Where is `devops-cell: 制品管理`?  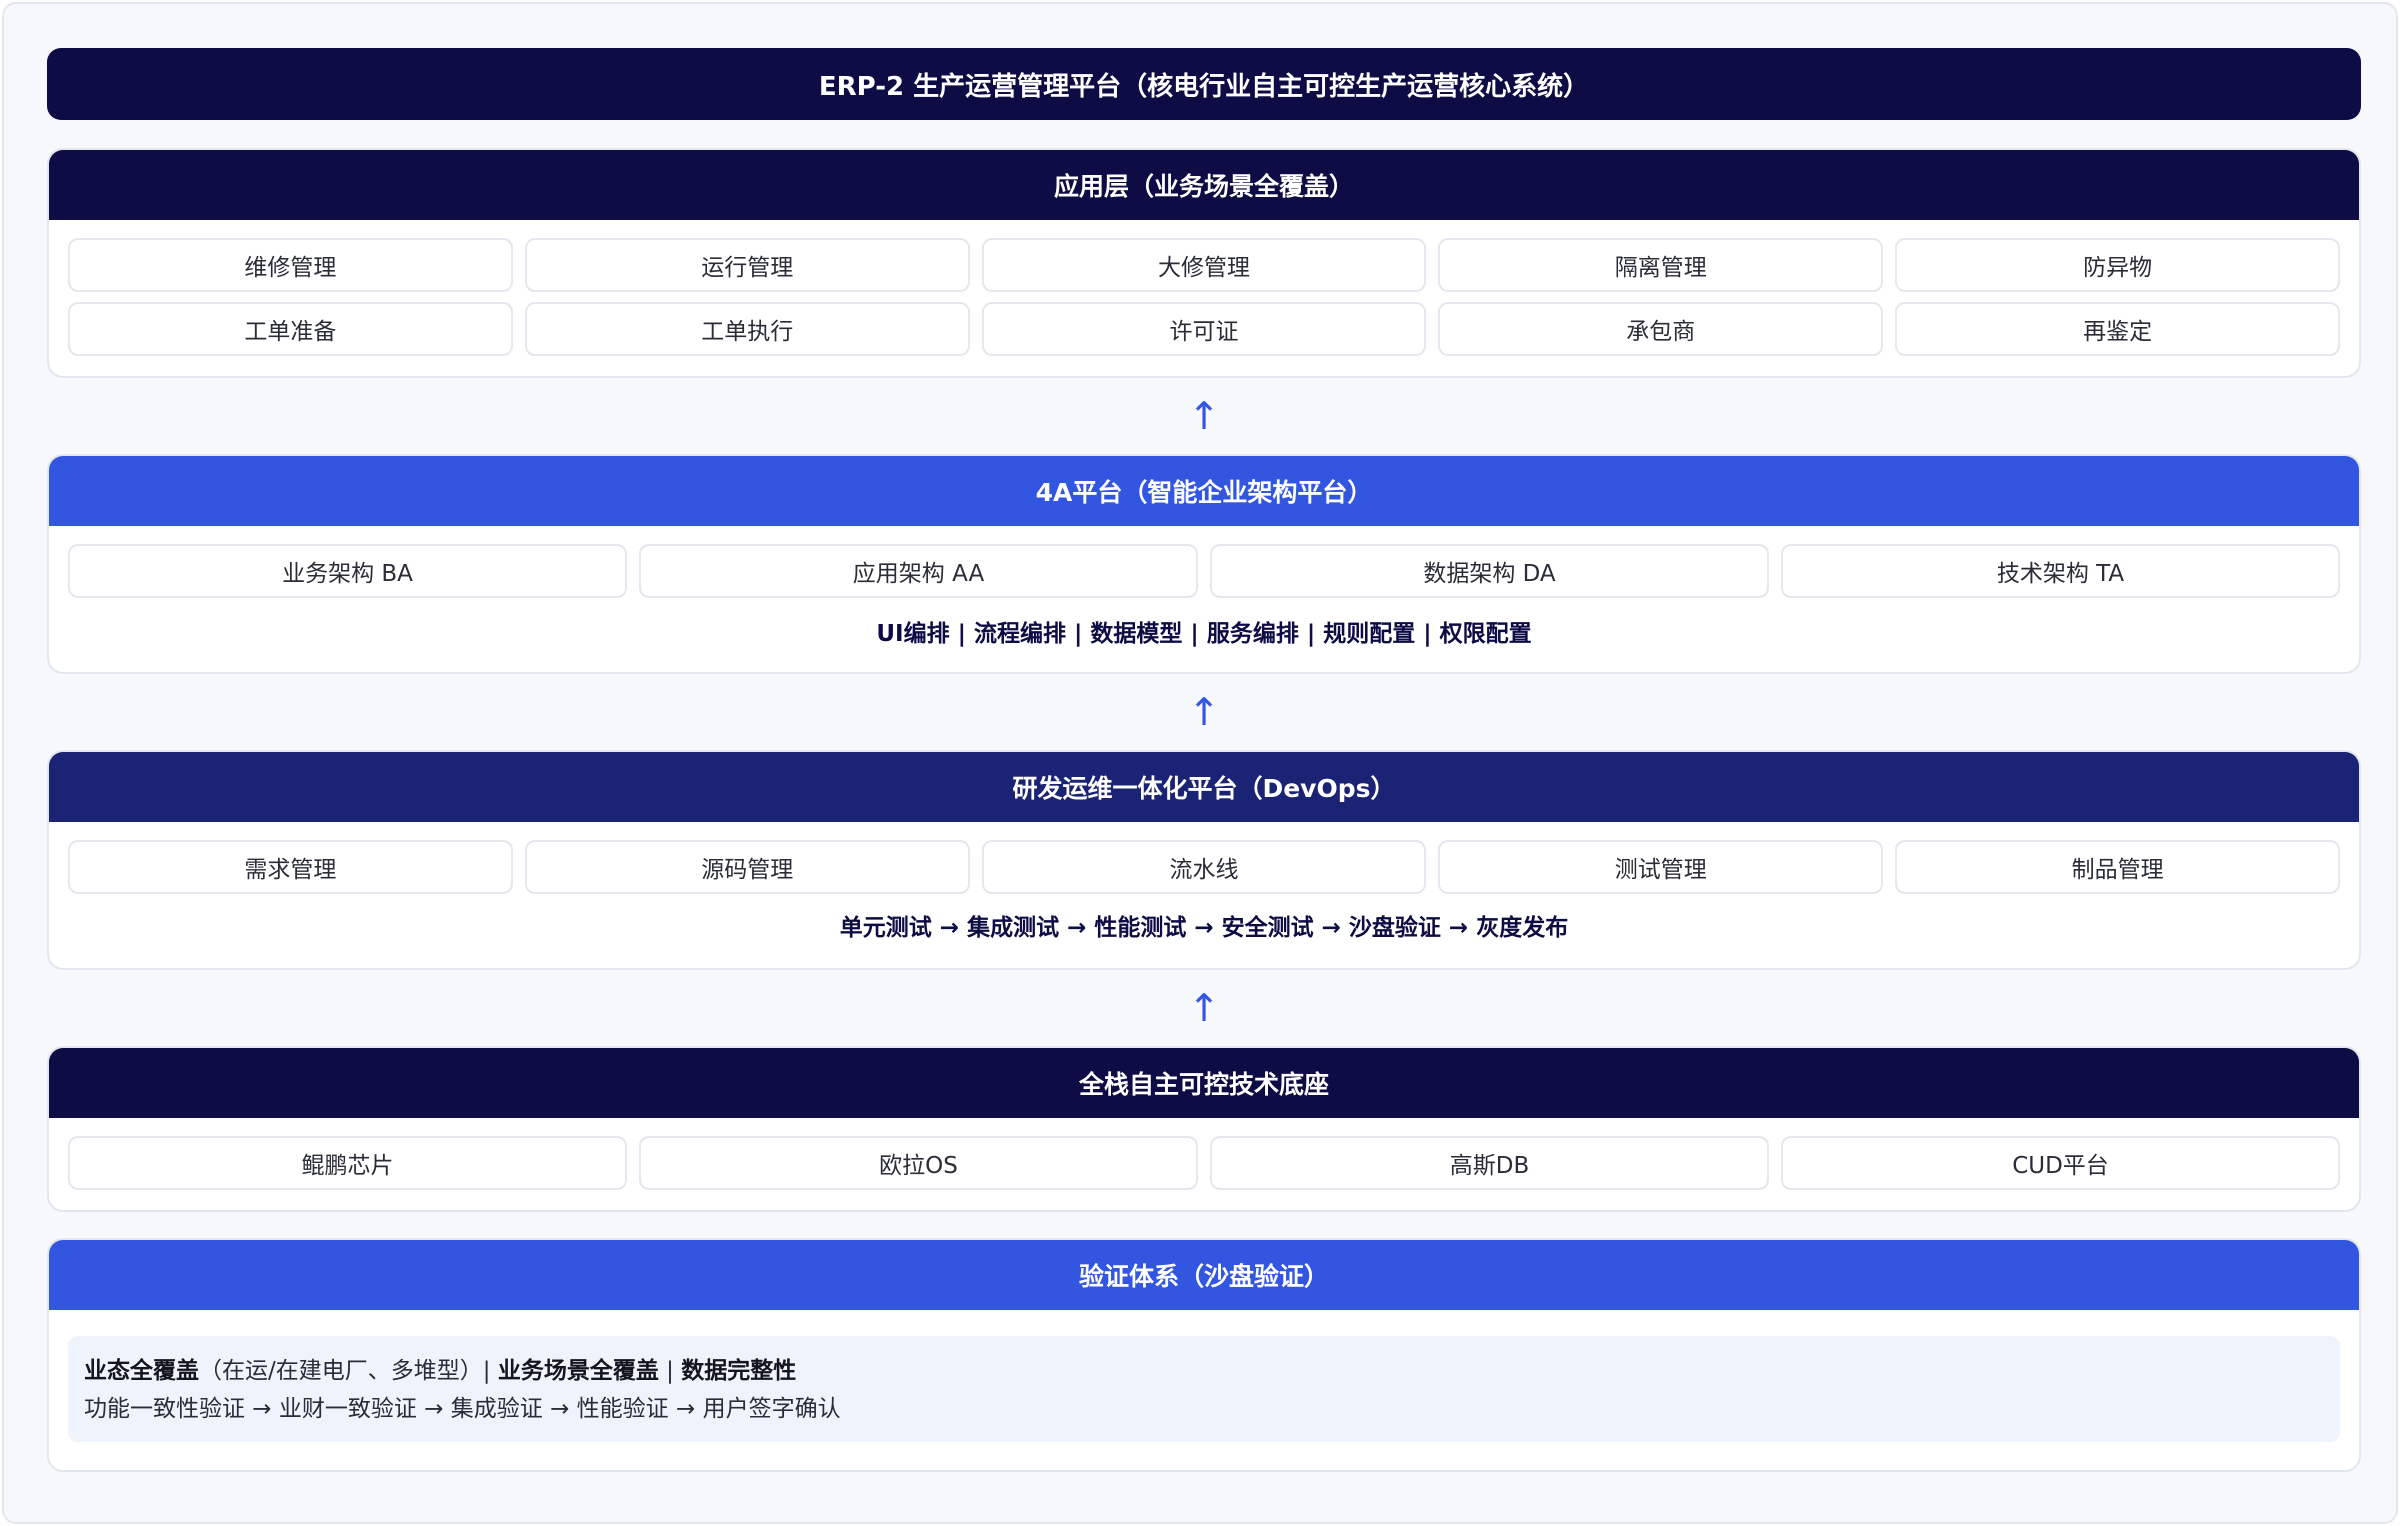 devops-cell: 制品管理 is located at coordinates (2117, 867).